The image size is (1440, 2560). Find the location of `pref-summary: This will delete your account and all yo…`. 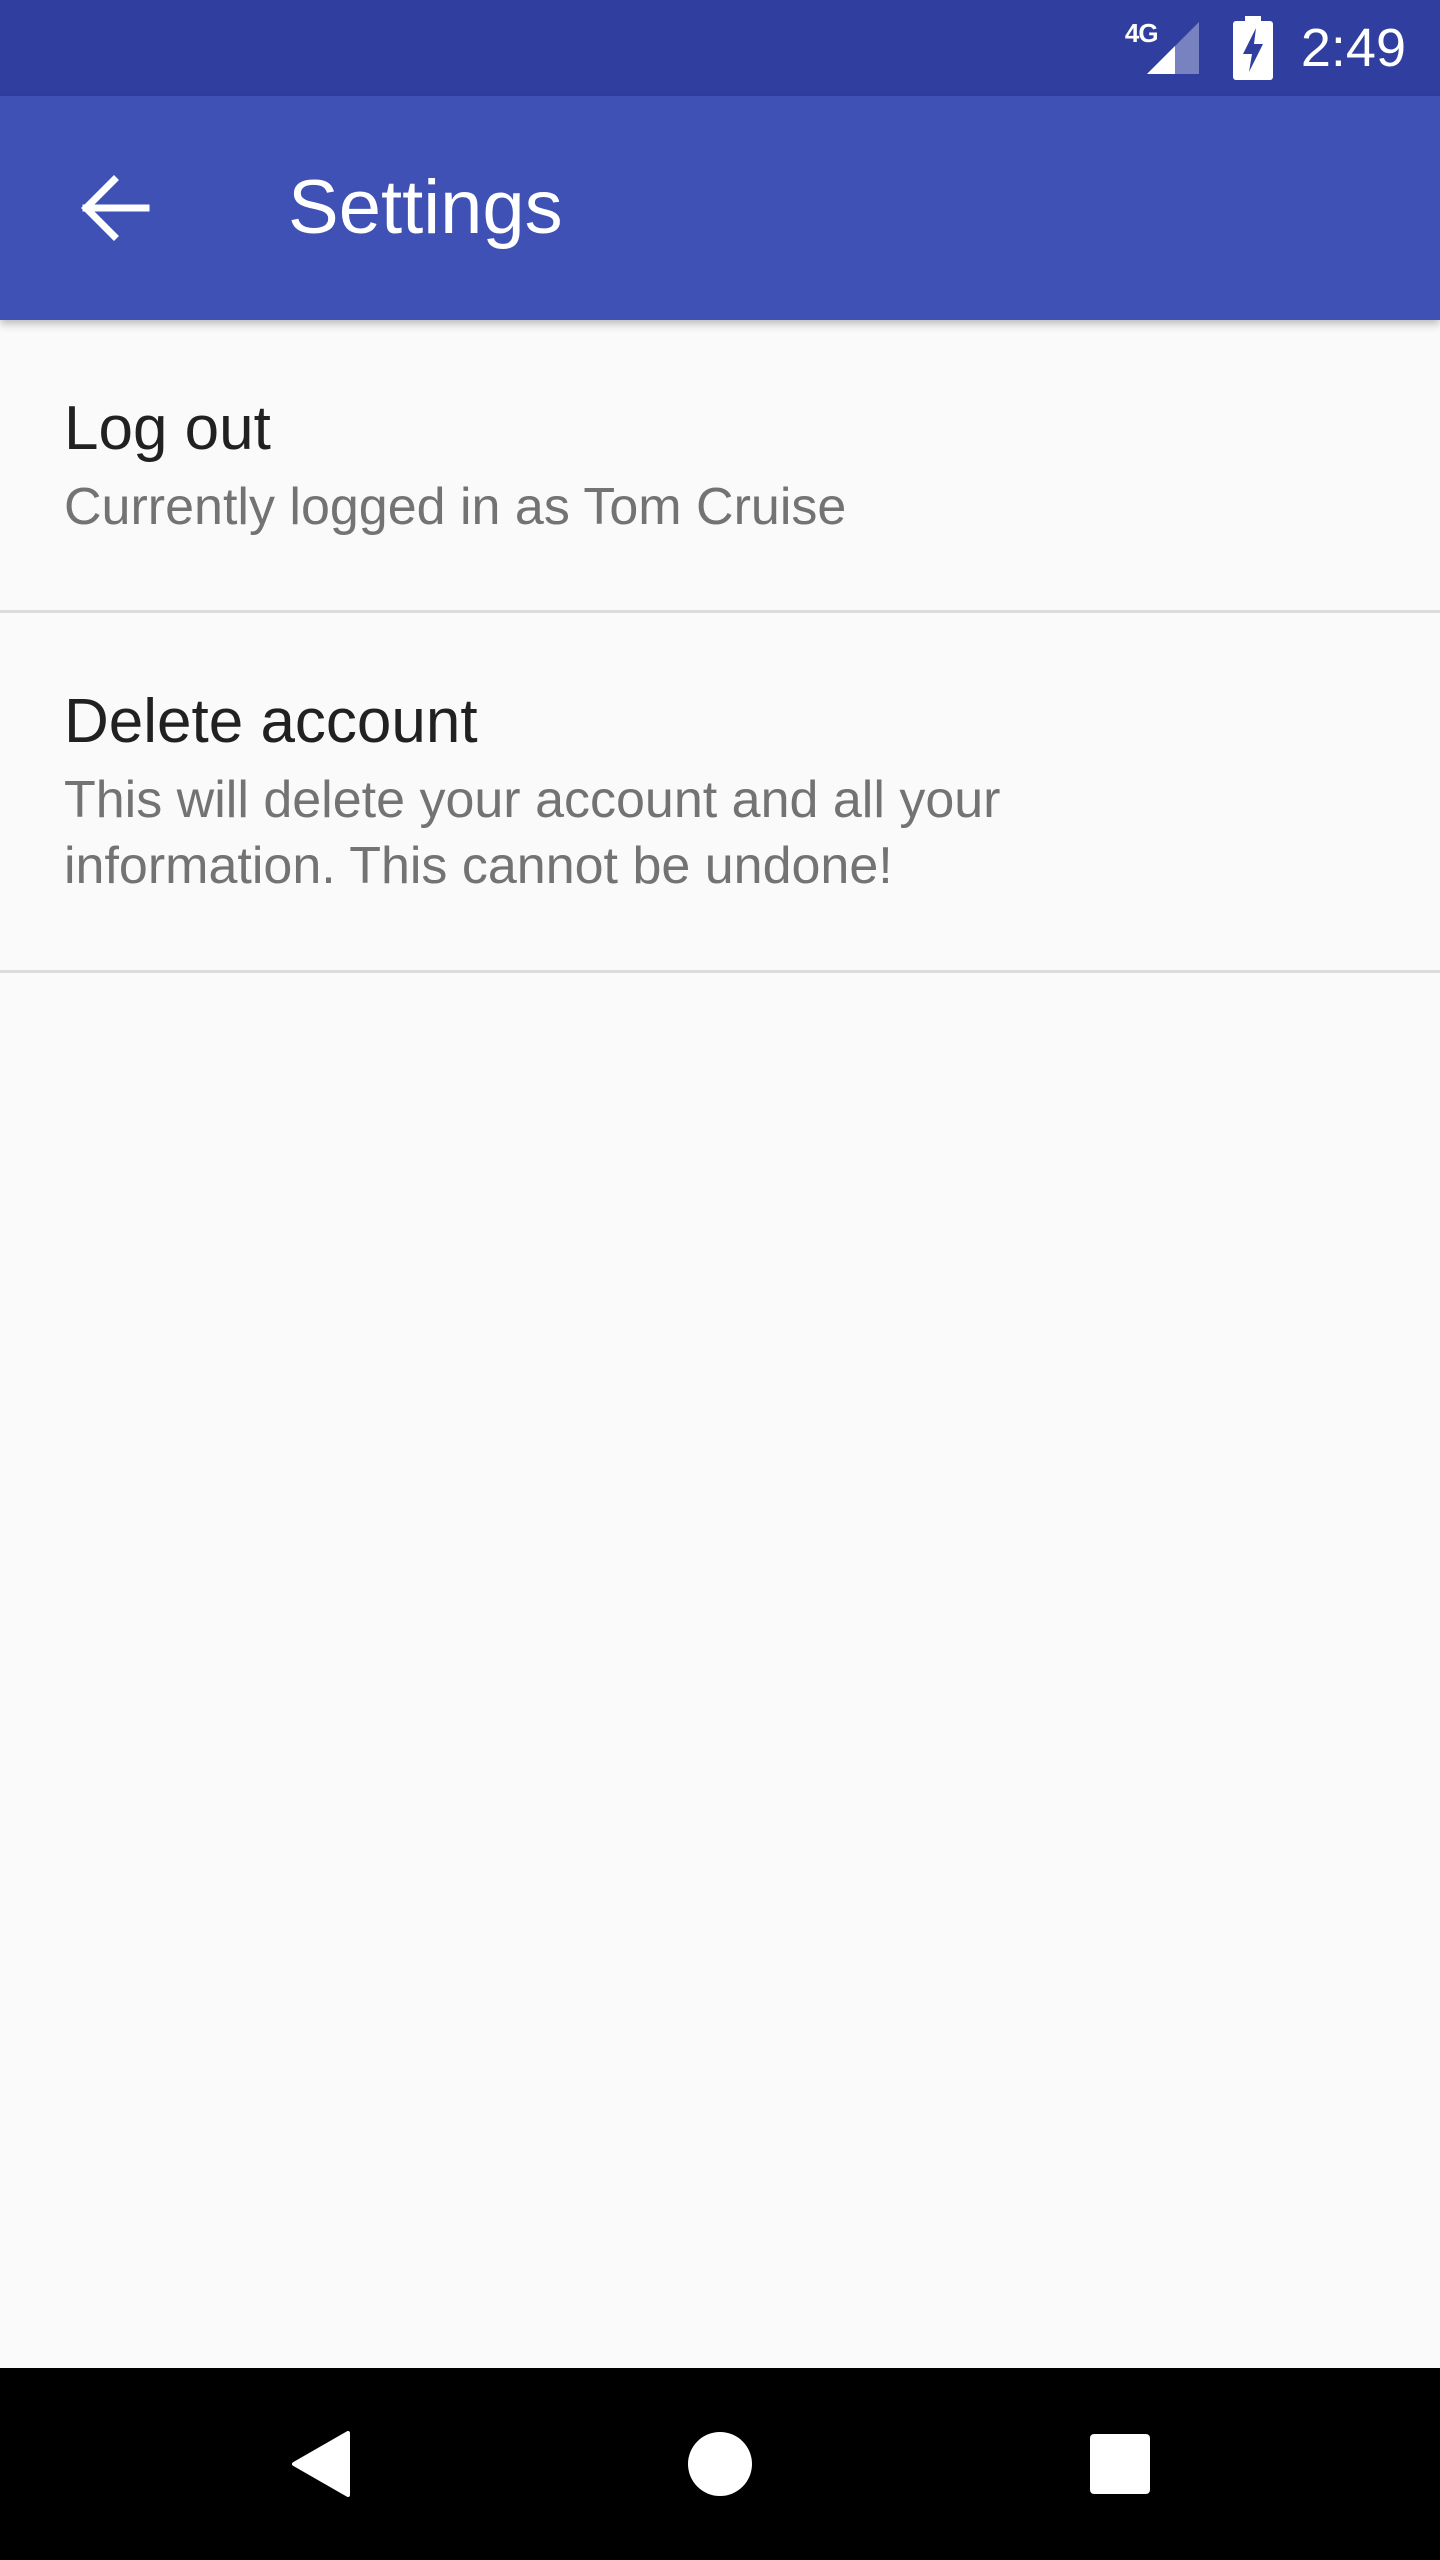

pref-summary: This will delete your account and all yo… is located at coordinates (532, 833).